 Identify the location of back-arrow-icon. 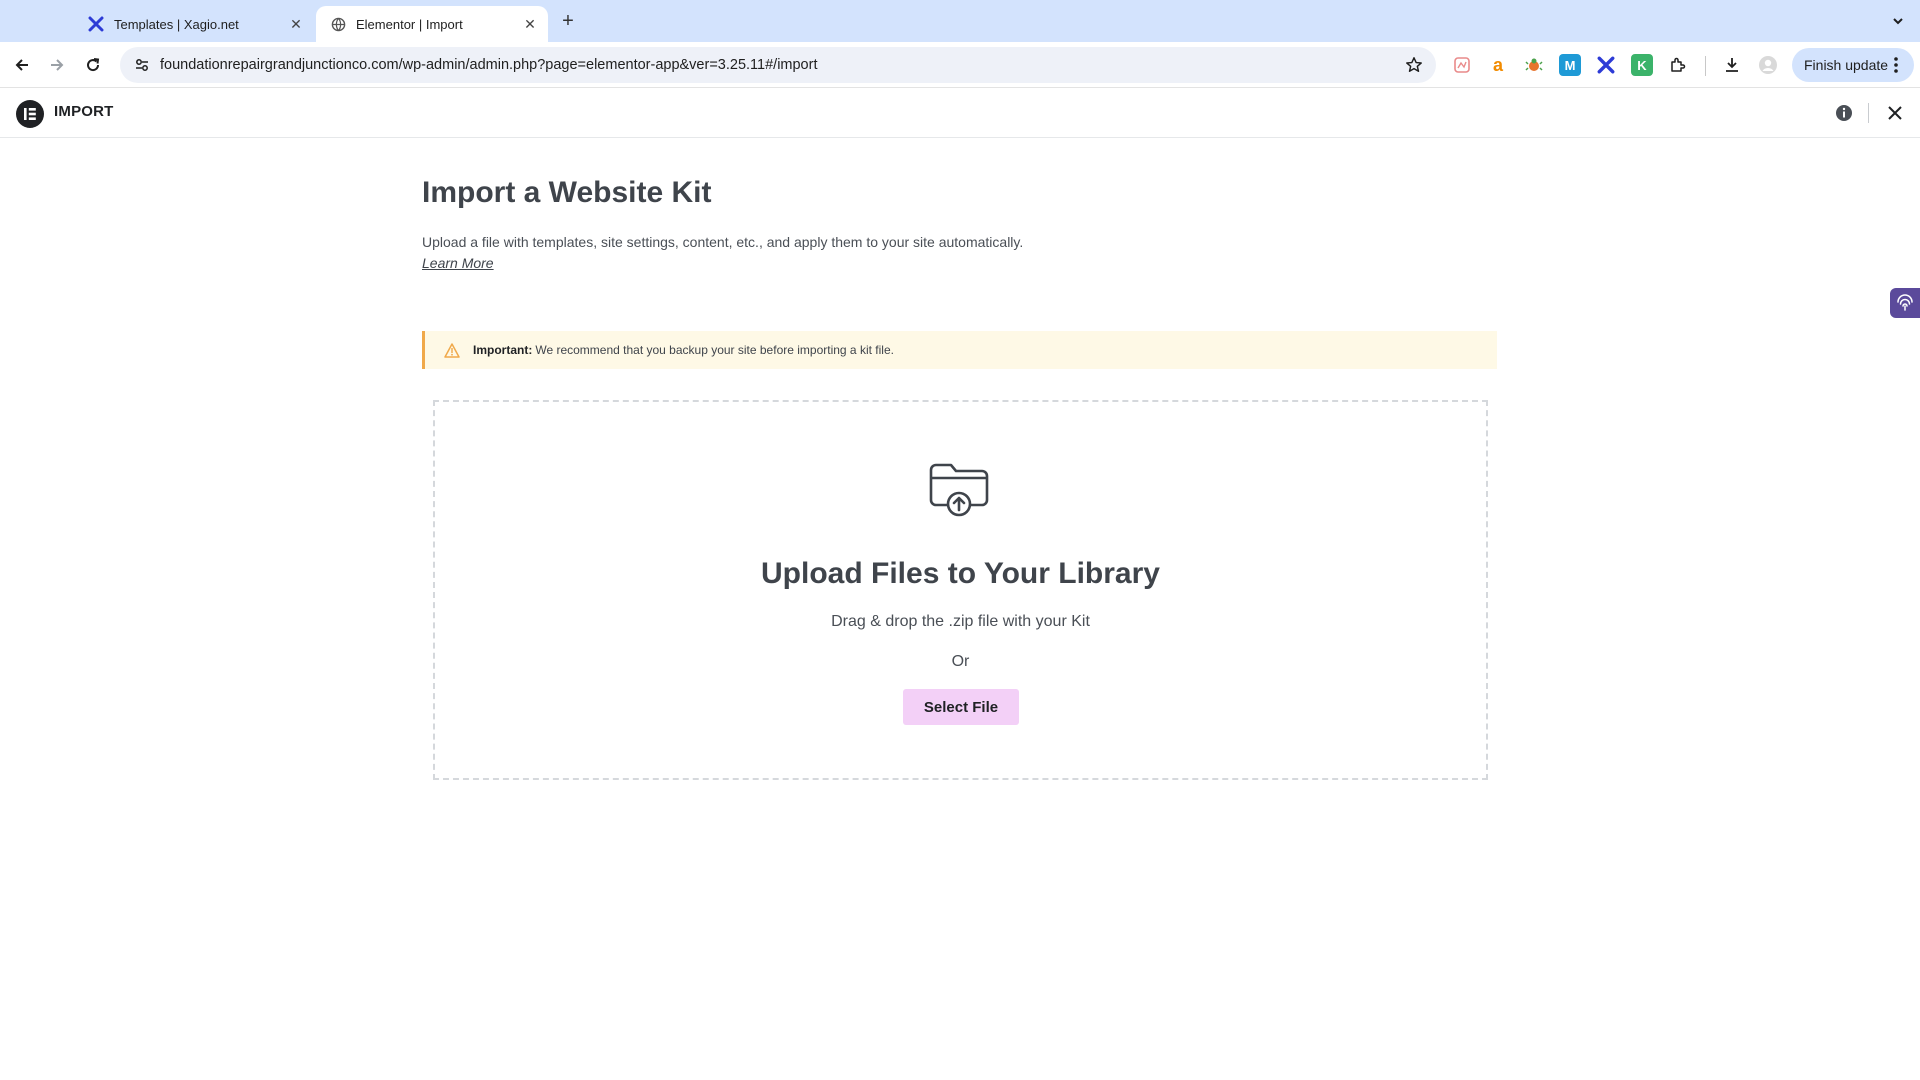
(22, 65).